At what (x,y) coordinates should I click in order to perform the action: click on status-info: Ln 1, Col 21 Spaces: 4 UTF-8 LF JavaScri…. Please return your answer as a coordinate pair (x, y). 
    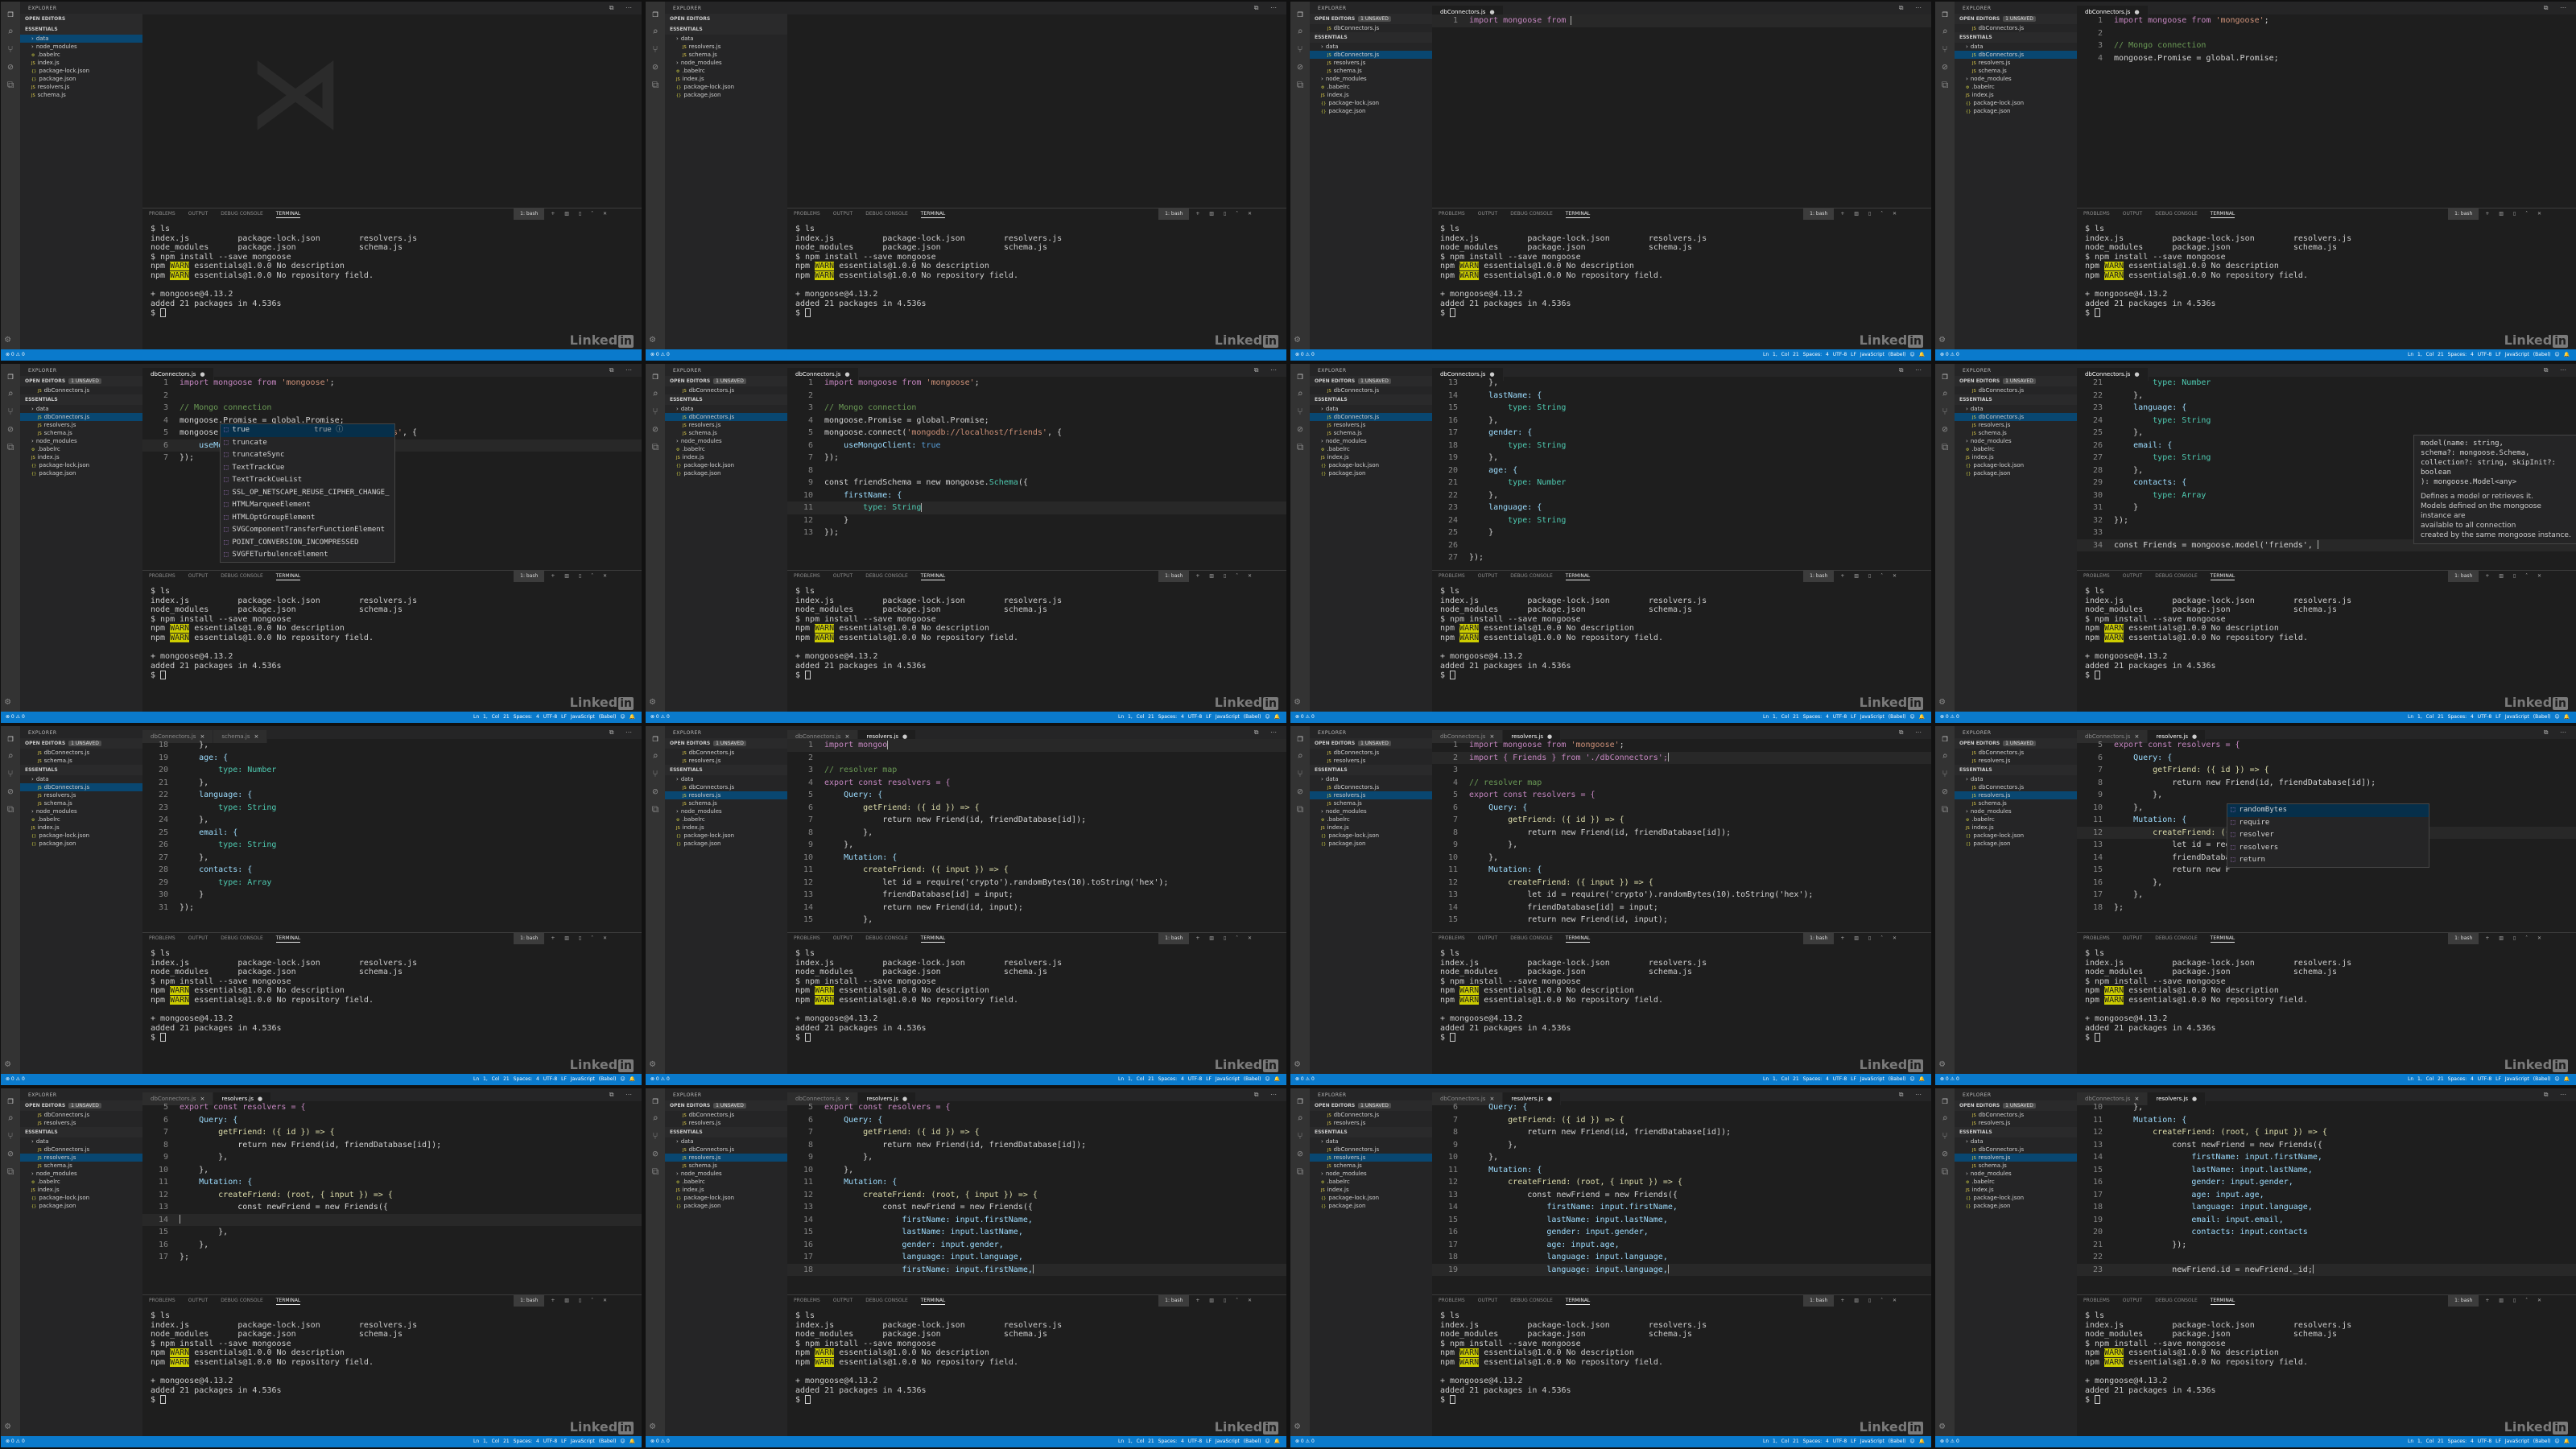
    Looking at the image, I should click on (2489, 1079).